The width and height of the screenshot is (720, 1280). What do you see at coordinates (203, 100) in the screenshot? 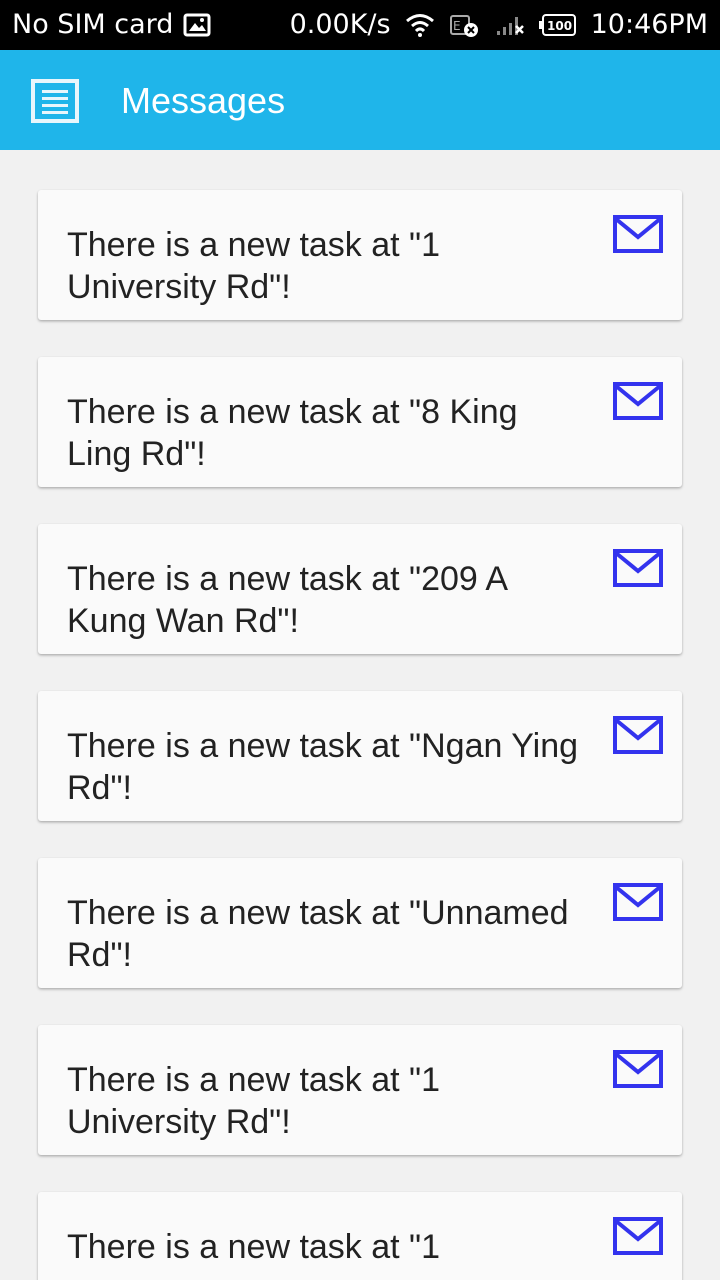
I see `page-title: Messages` at bounding box center [203, 100].